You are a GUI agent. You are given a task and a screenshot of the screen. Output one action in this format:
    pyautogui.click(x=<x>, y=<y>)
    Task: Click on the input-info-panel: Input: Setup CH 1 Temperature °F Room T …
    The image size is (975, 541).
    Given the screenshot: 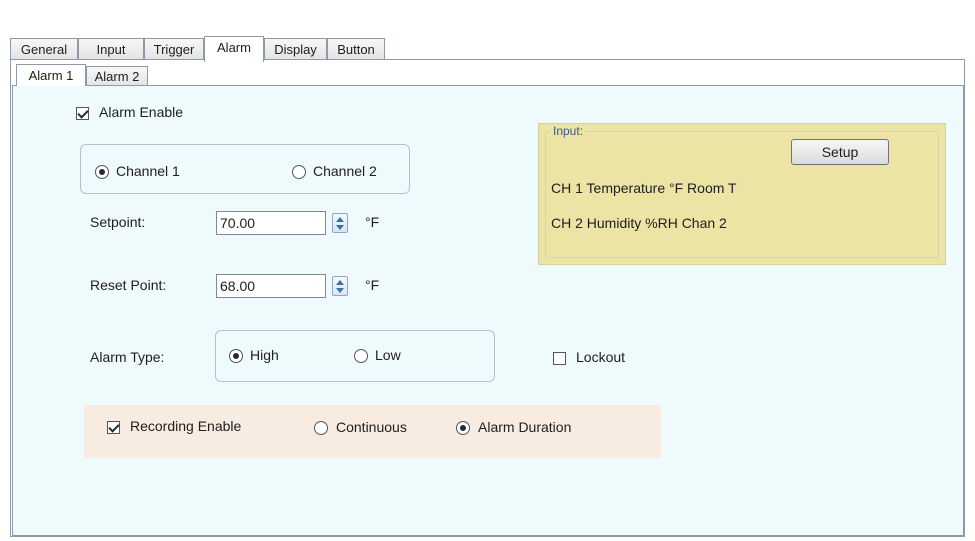 What is the action you would take?
    pyautogui.click(x=742, y=194)
    